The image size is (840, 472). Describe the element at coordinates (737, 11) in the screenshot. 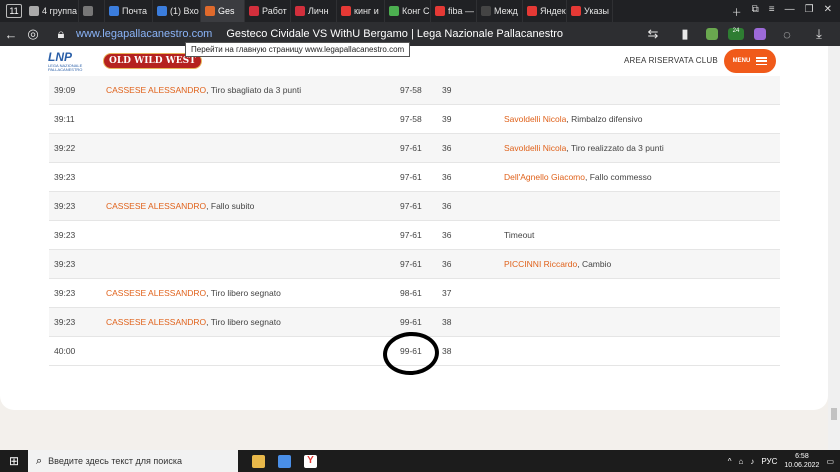

I see `new-tab-icon: ＋` at that location.